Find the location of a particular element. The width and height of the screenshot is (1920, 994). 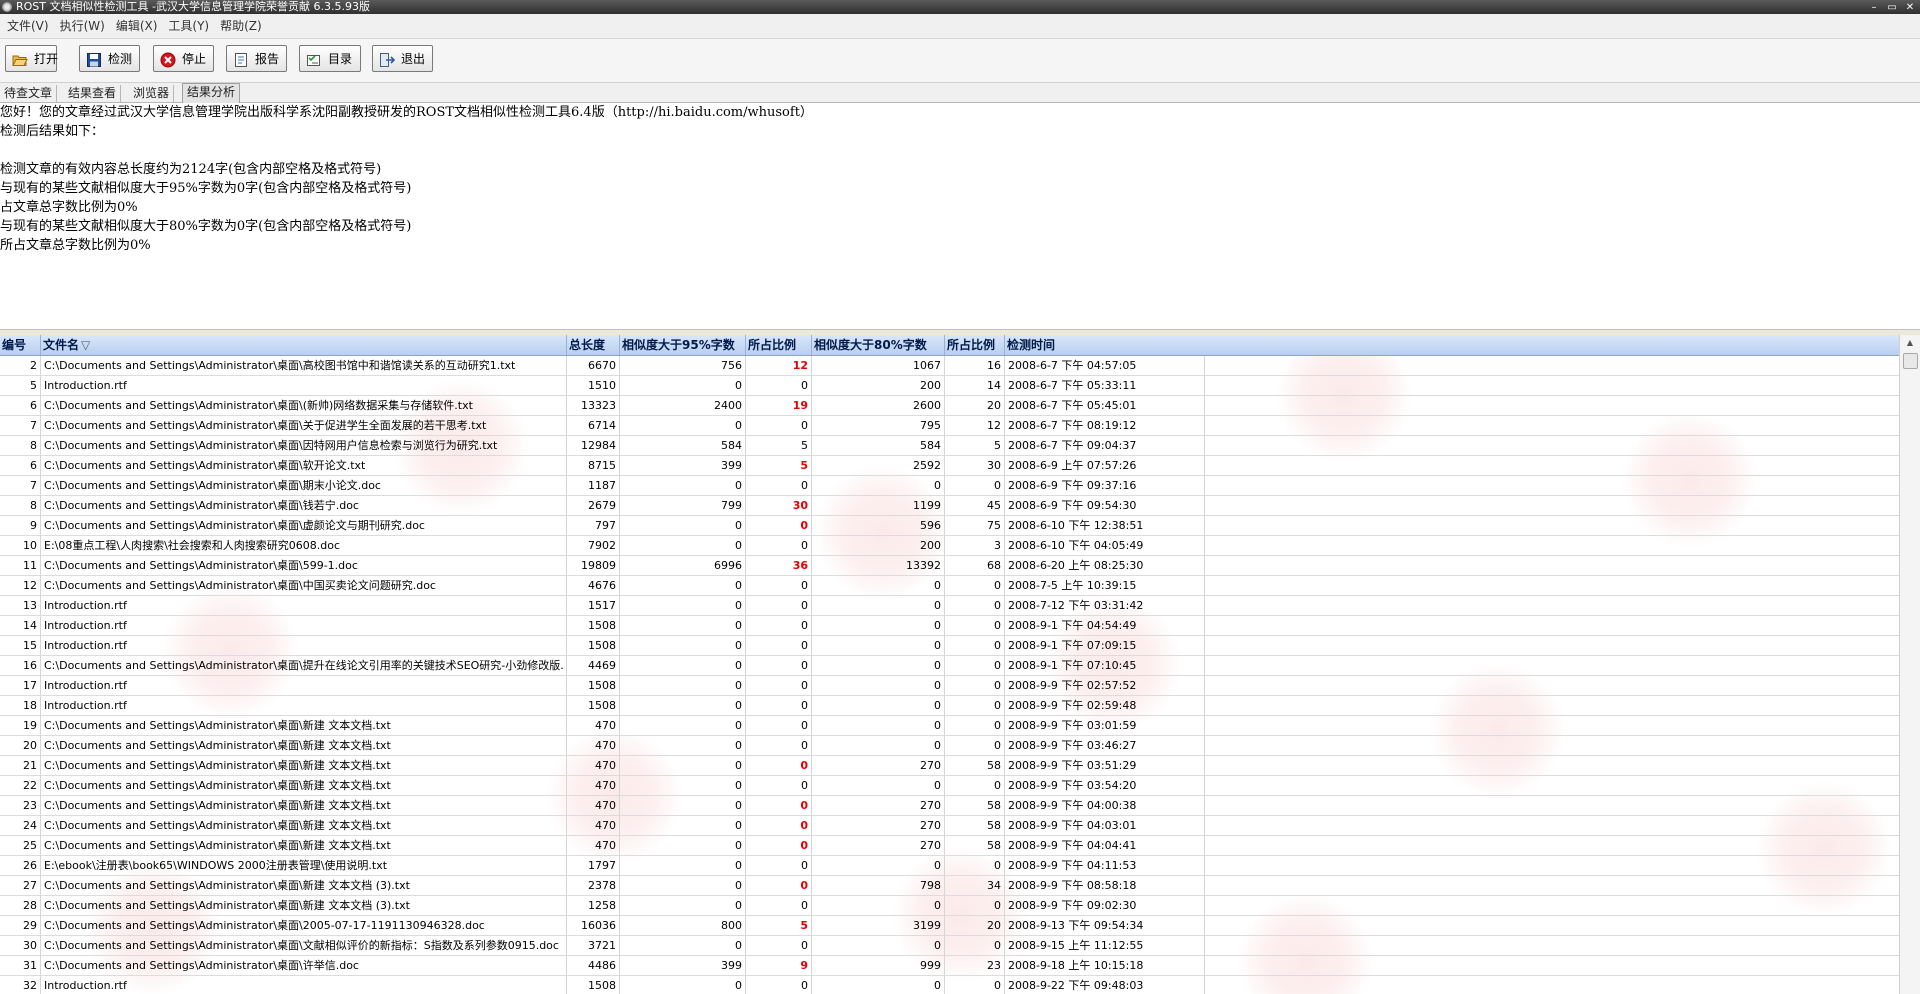

scroll-up-icon: ▲ is located at coordinates (1910, 343).